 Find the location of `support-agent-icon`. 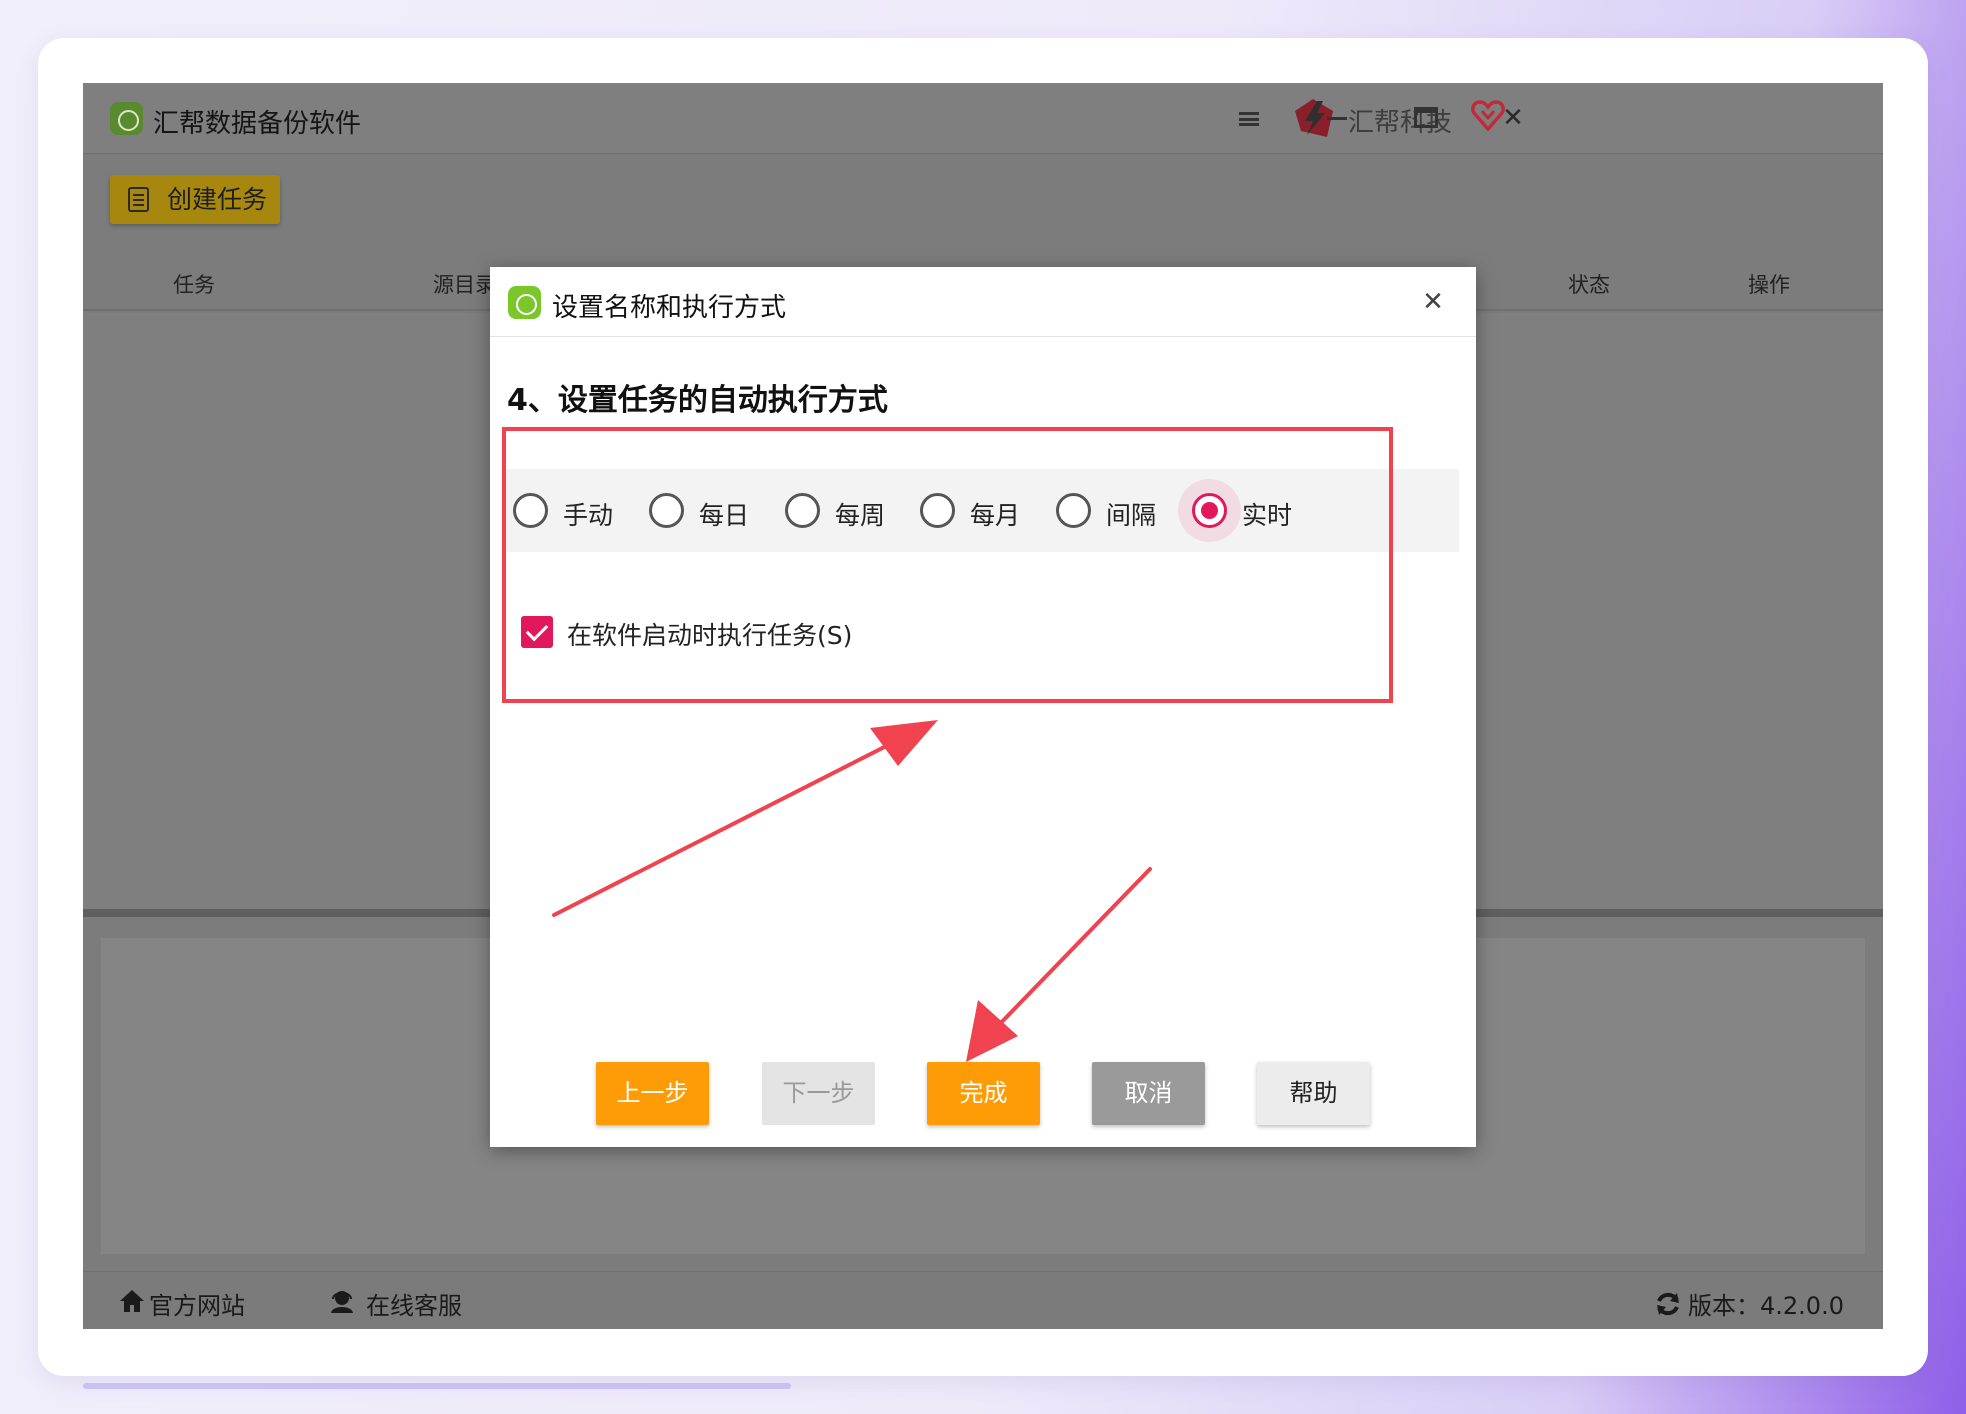

support-agent-icon is located at coordinates (342, 1302).